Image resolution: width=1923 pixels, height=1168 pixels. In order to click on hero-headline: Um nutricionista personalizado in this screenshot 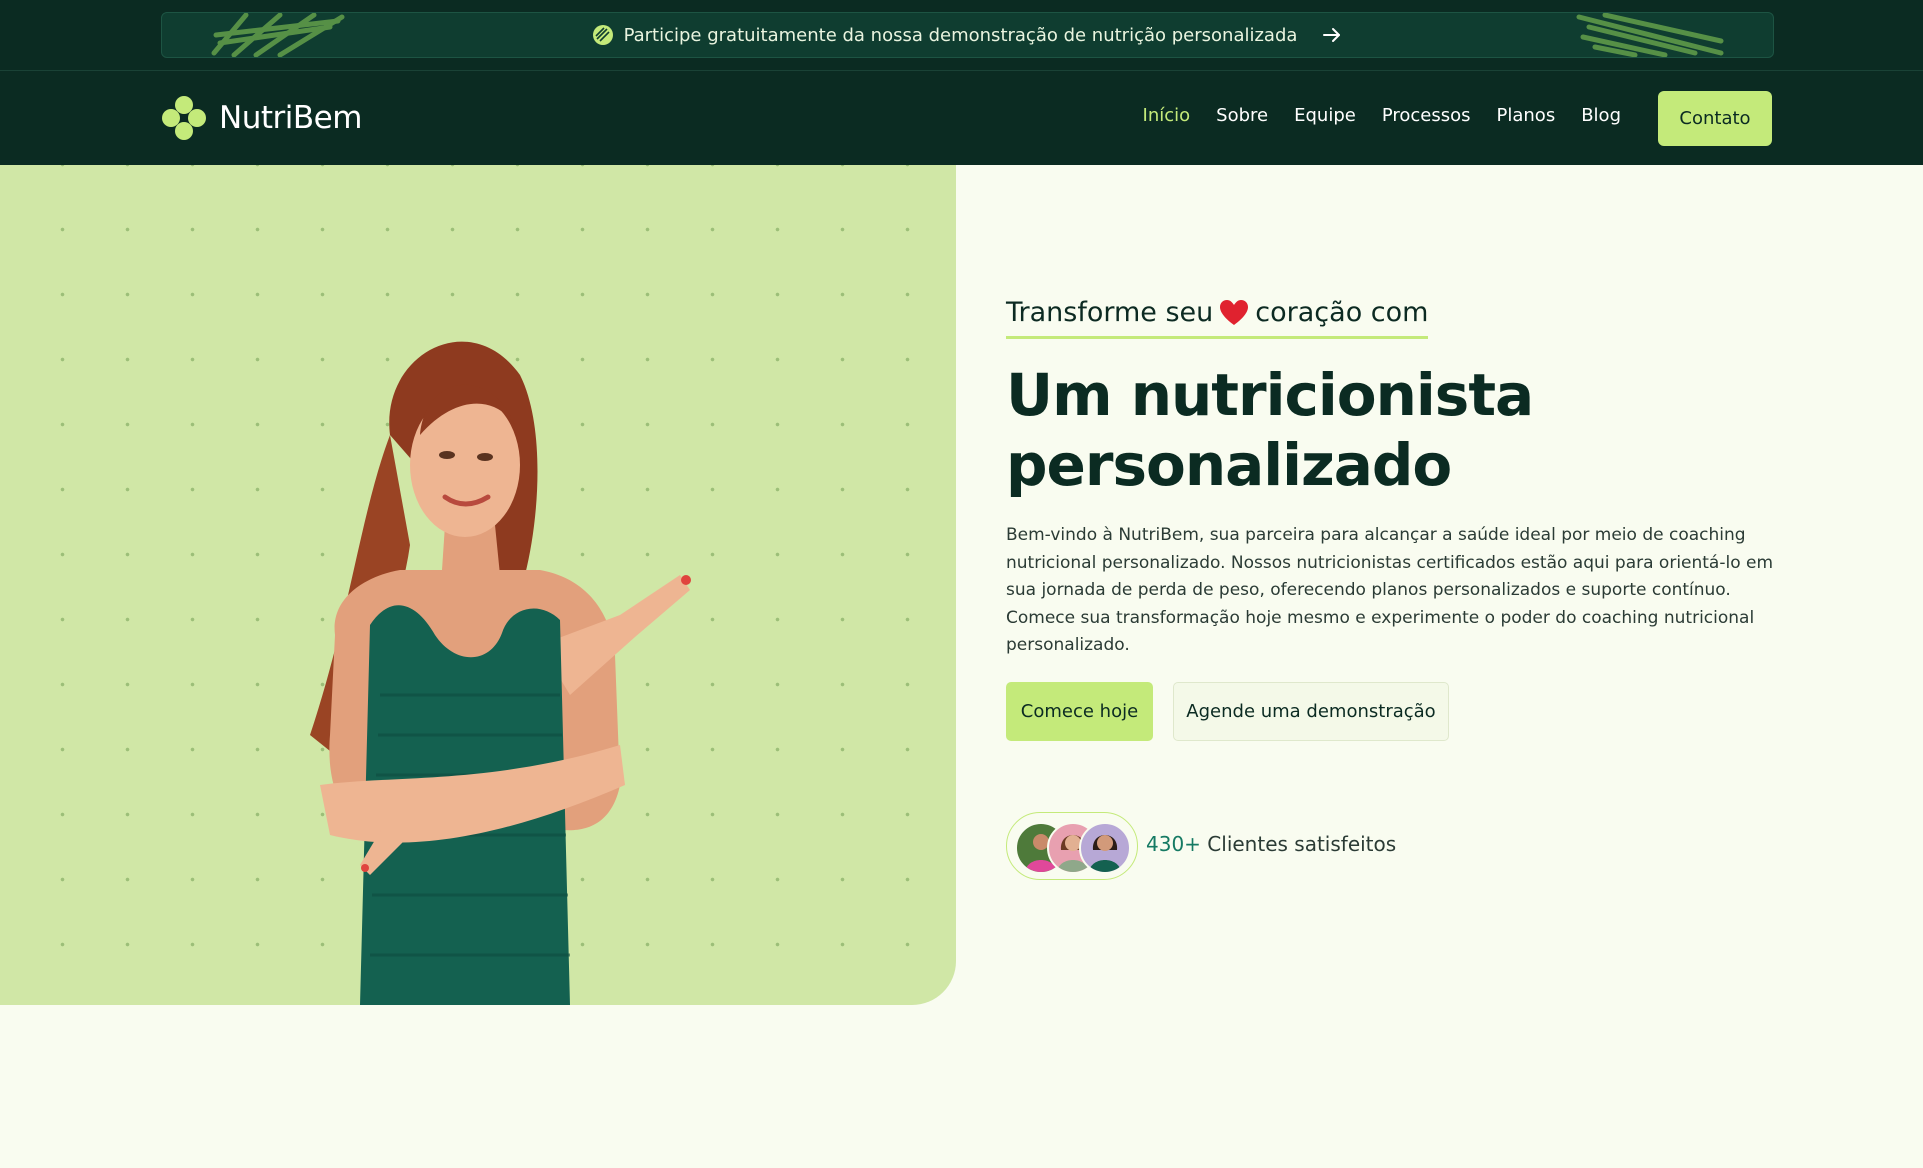, I will do `click(1386, 430)`.